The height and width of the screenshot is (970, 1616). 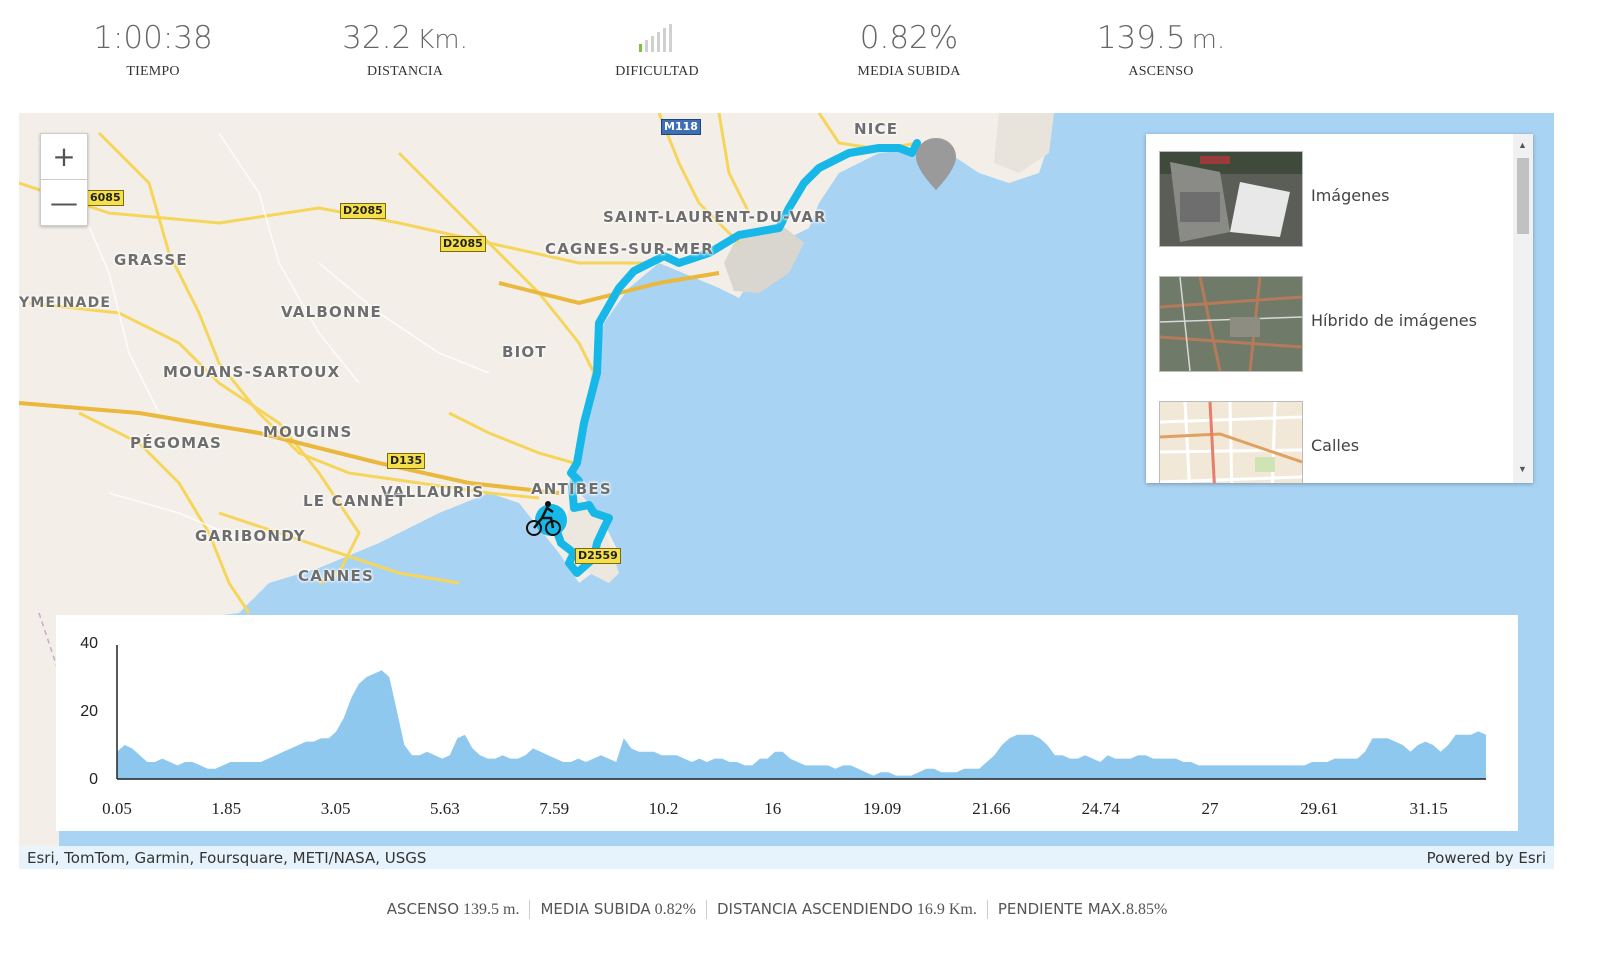 I want to click on basemap-label: Calles, so click(x=1335, y=445).